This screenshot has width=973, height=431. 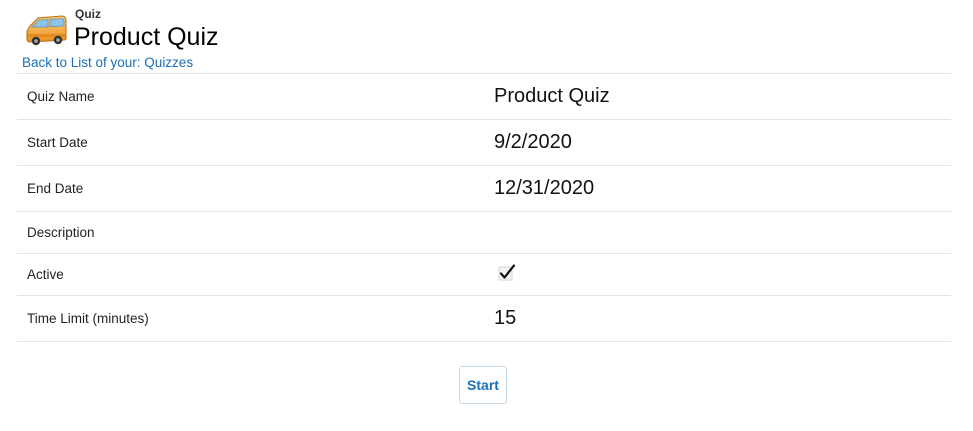 What do you see at coordinates (507, 273) in the screenshot?
I see `checked-checkbox-icon` at bounding box center [507, 273].